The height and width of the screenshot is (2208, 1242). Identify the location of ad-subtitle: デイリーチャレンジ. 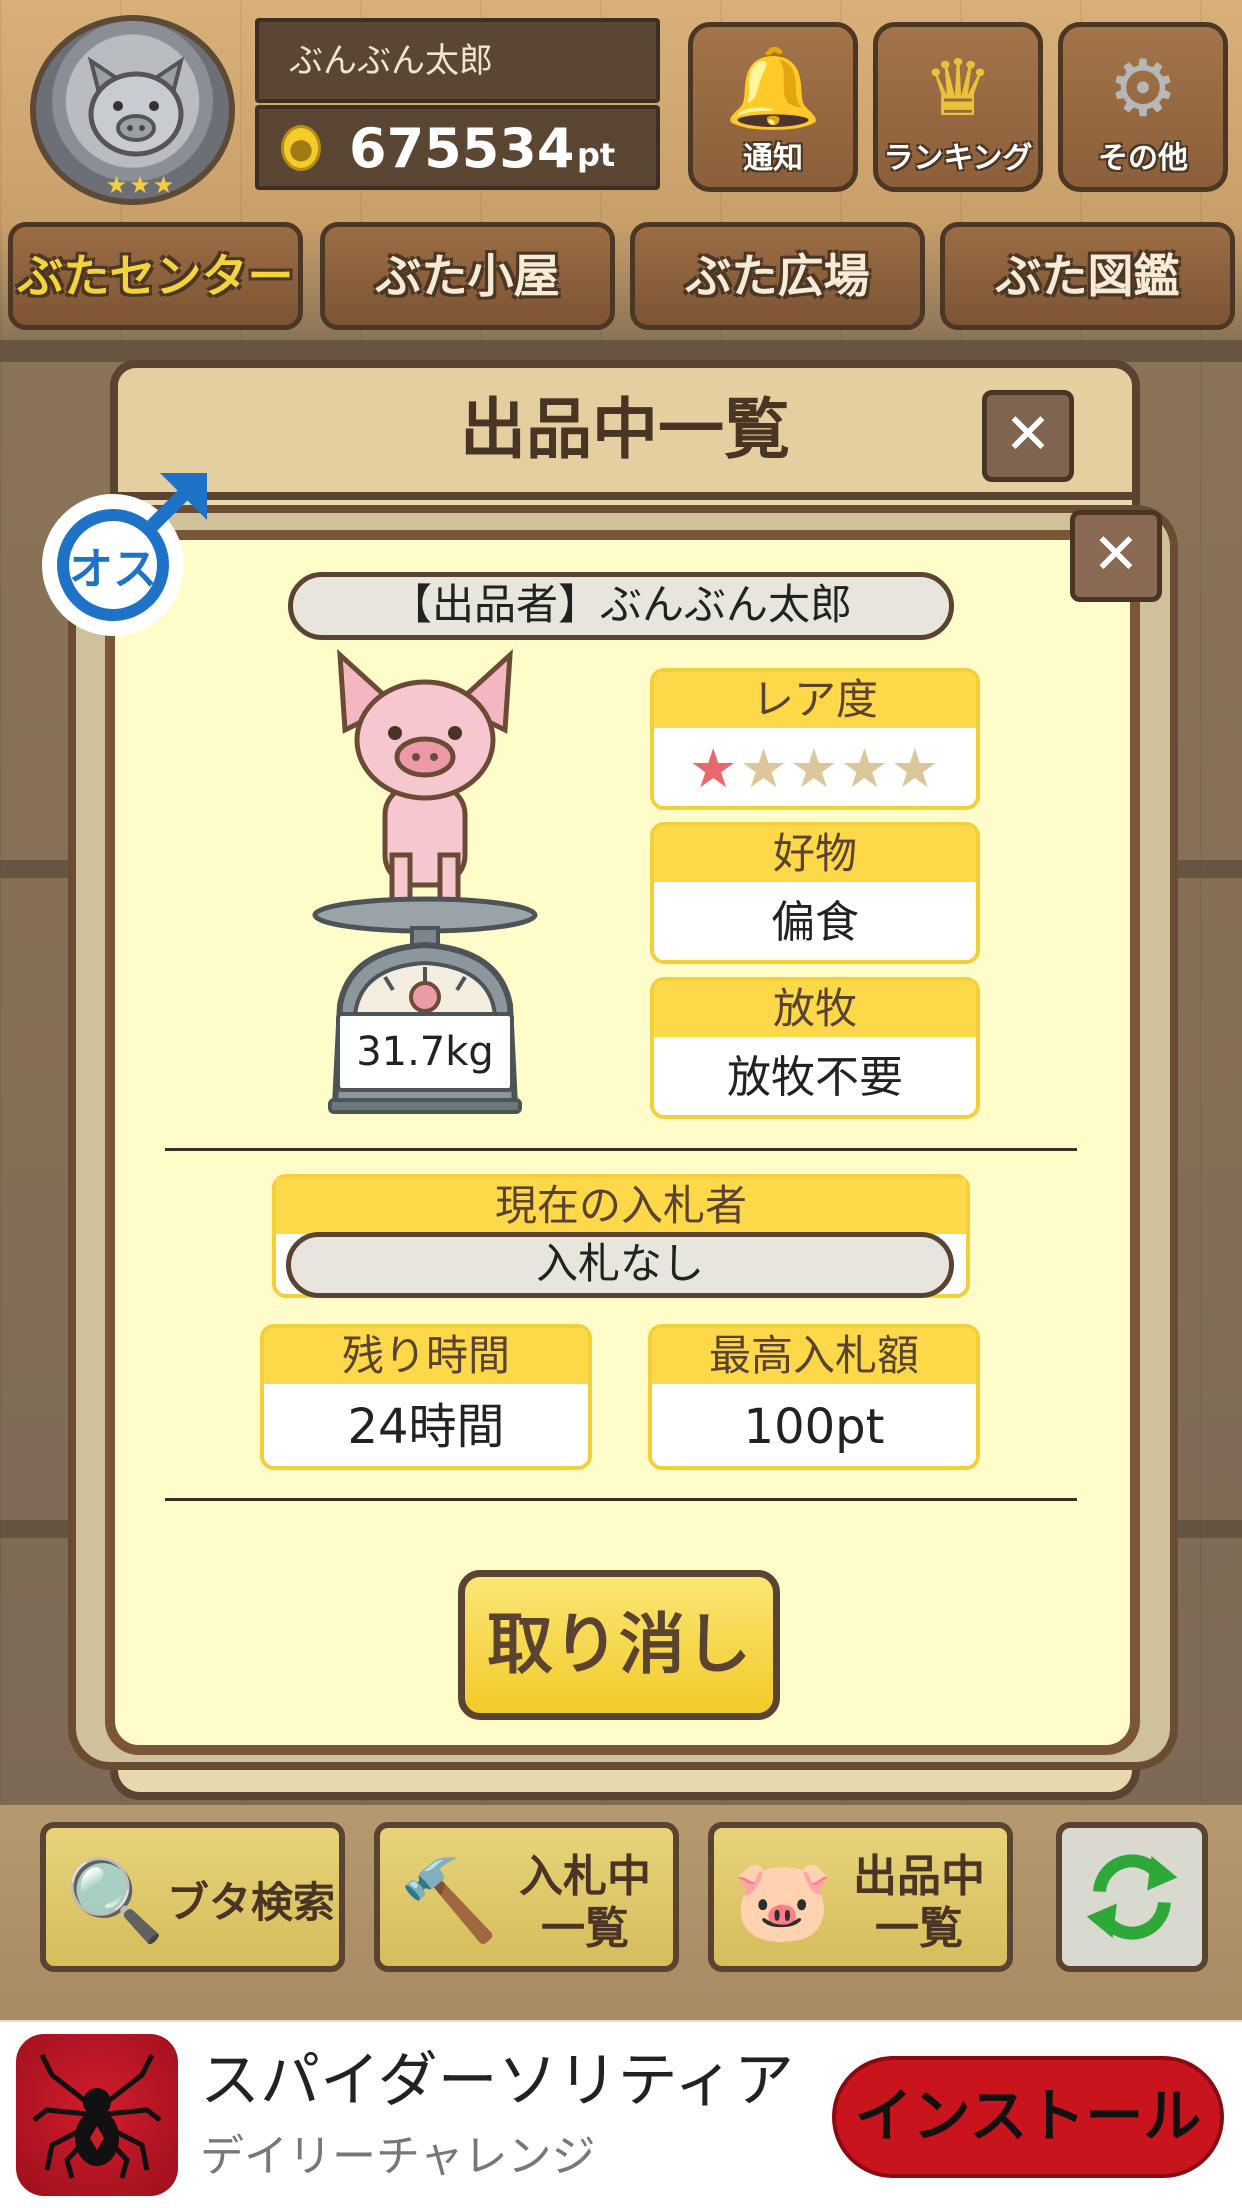
(398, 2156).